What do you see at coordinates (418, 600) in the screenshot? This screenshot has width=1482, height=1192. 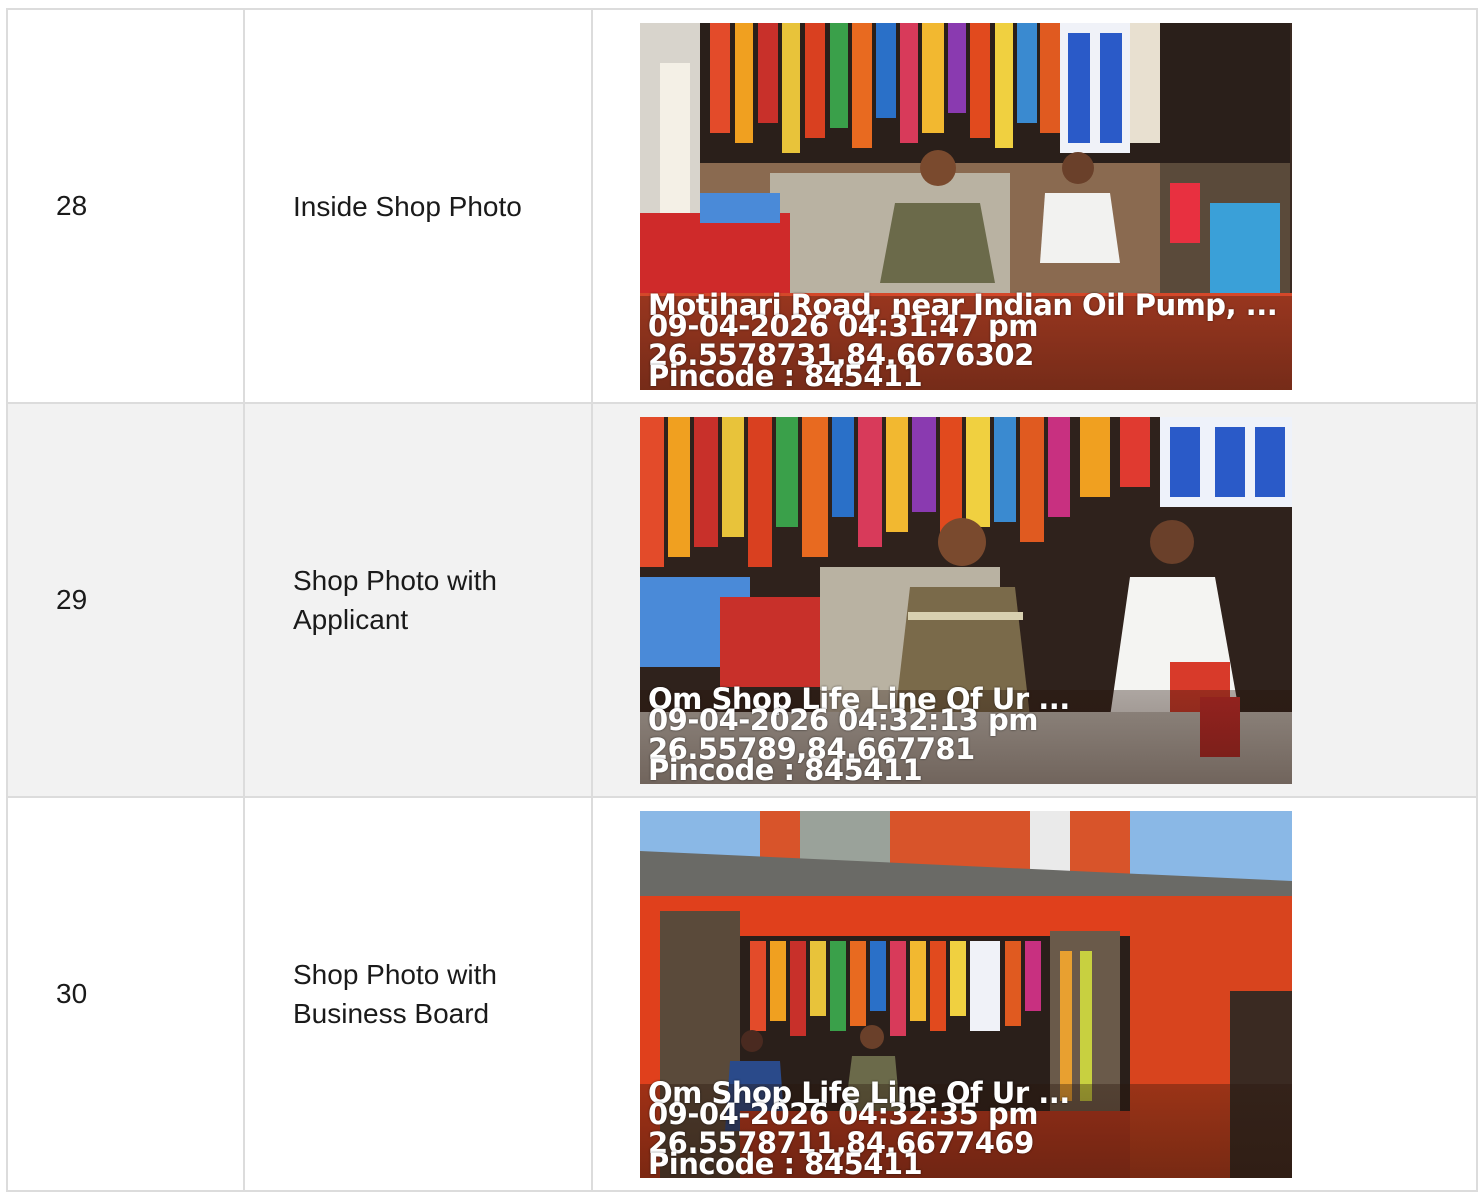 I see `row-label: Shop Photo with Applicant` at bounding box center [418, 600].